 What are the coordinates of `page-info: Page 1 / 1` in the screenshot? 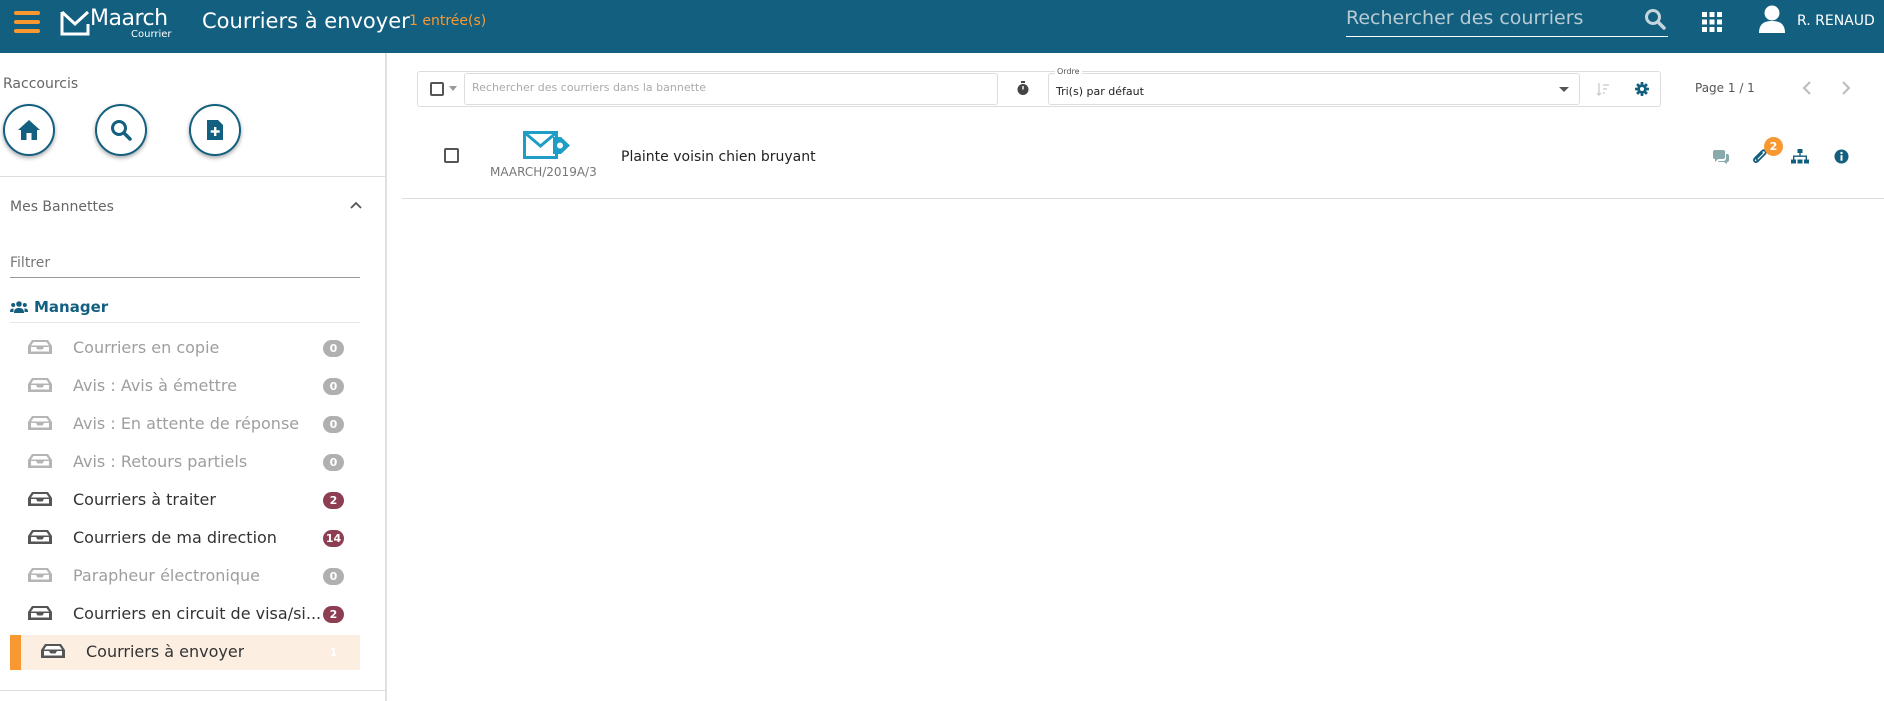 It's located at (1725, 88).